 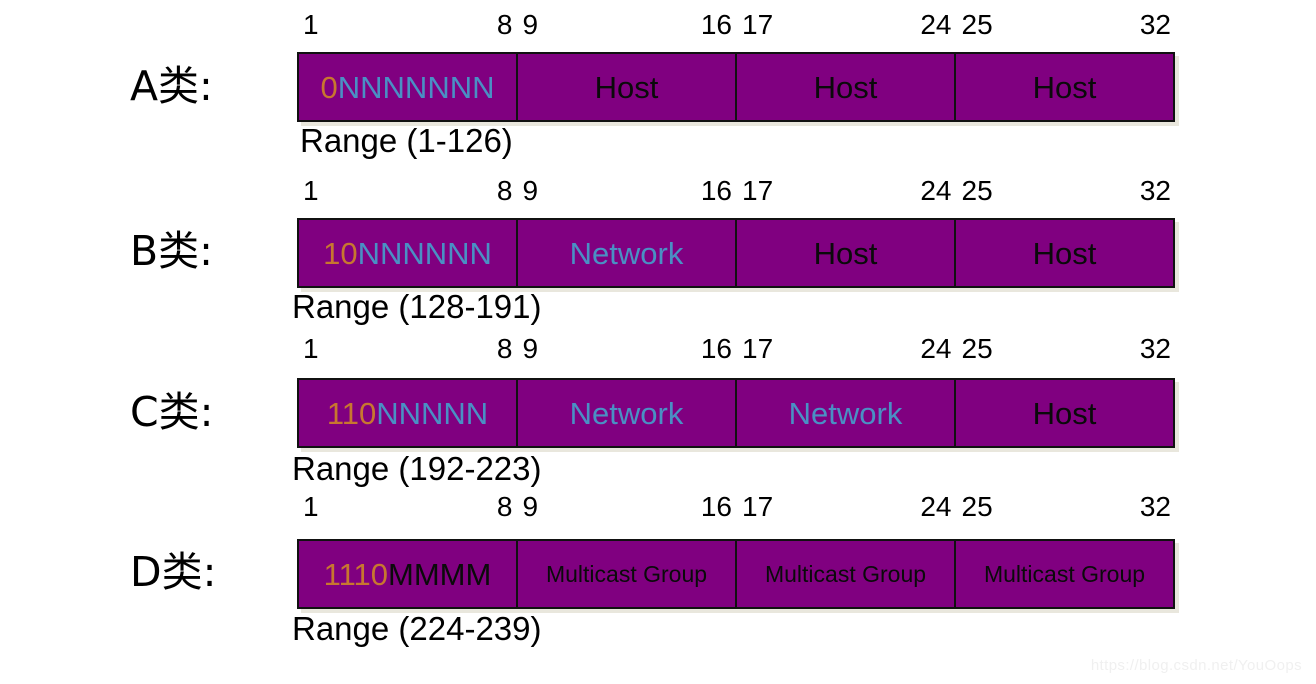 I want to click on octet-cell: 10NNNNNN, so click(x=408, y=253).